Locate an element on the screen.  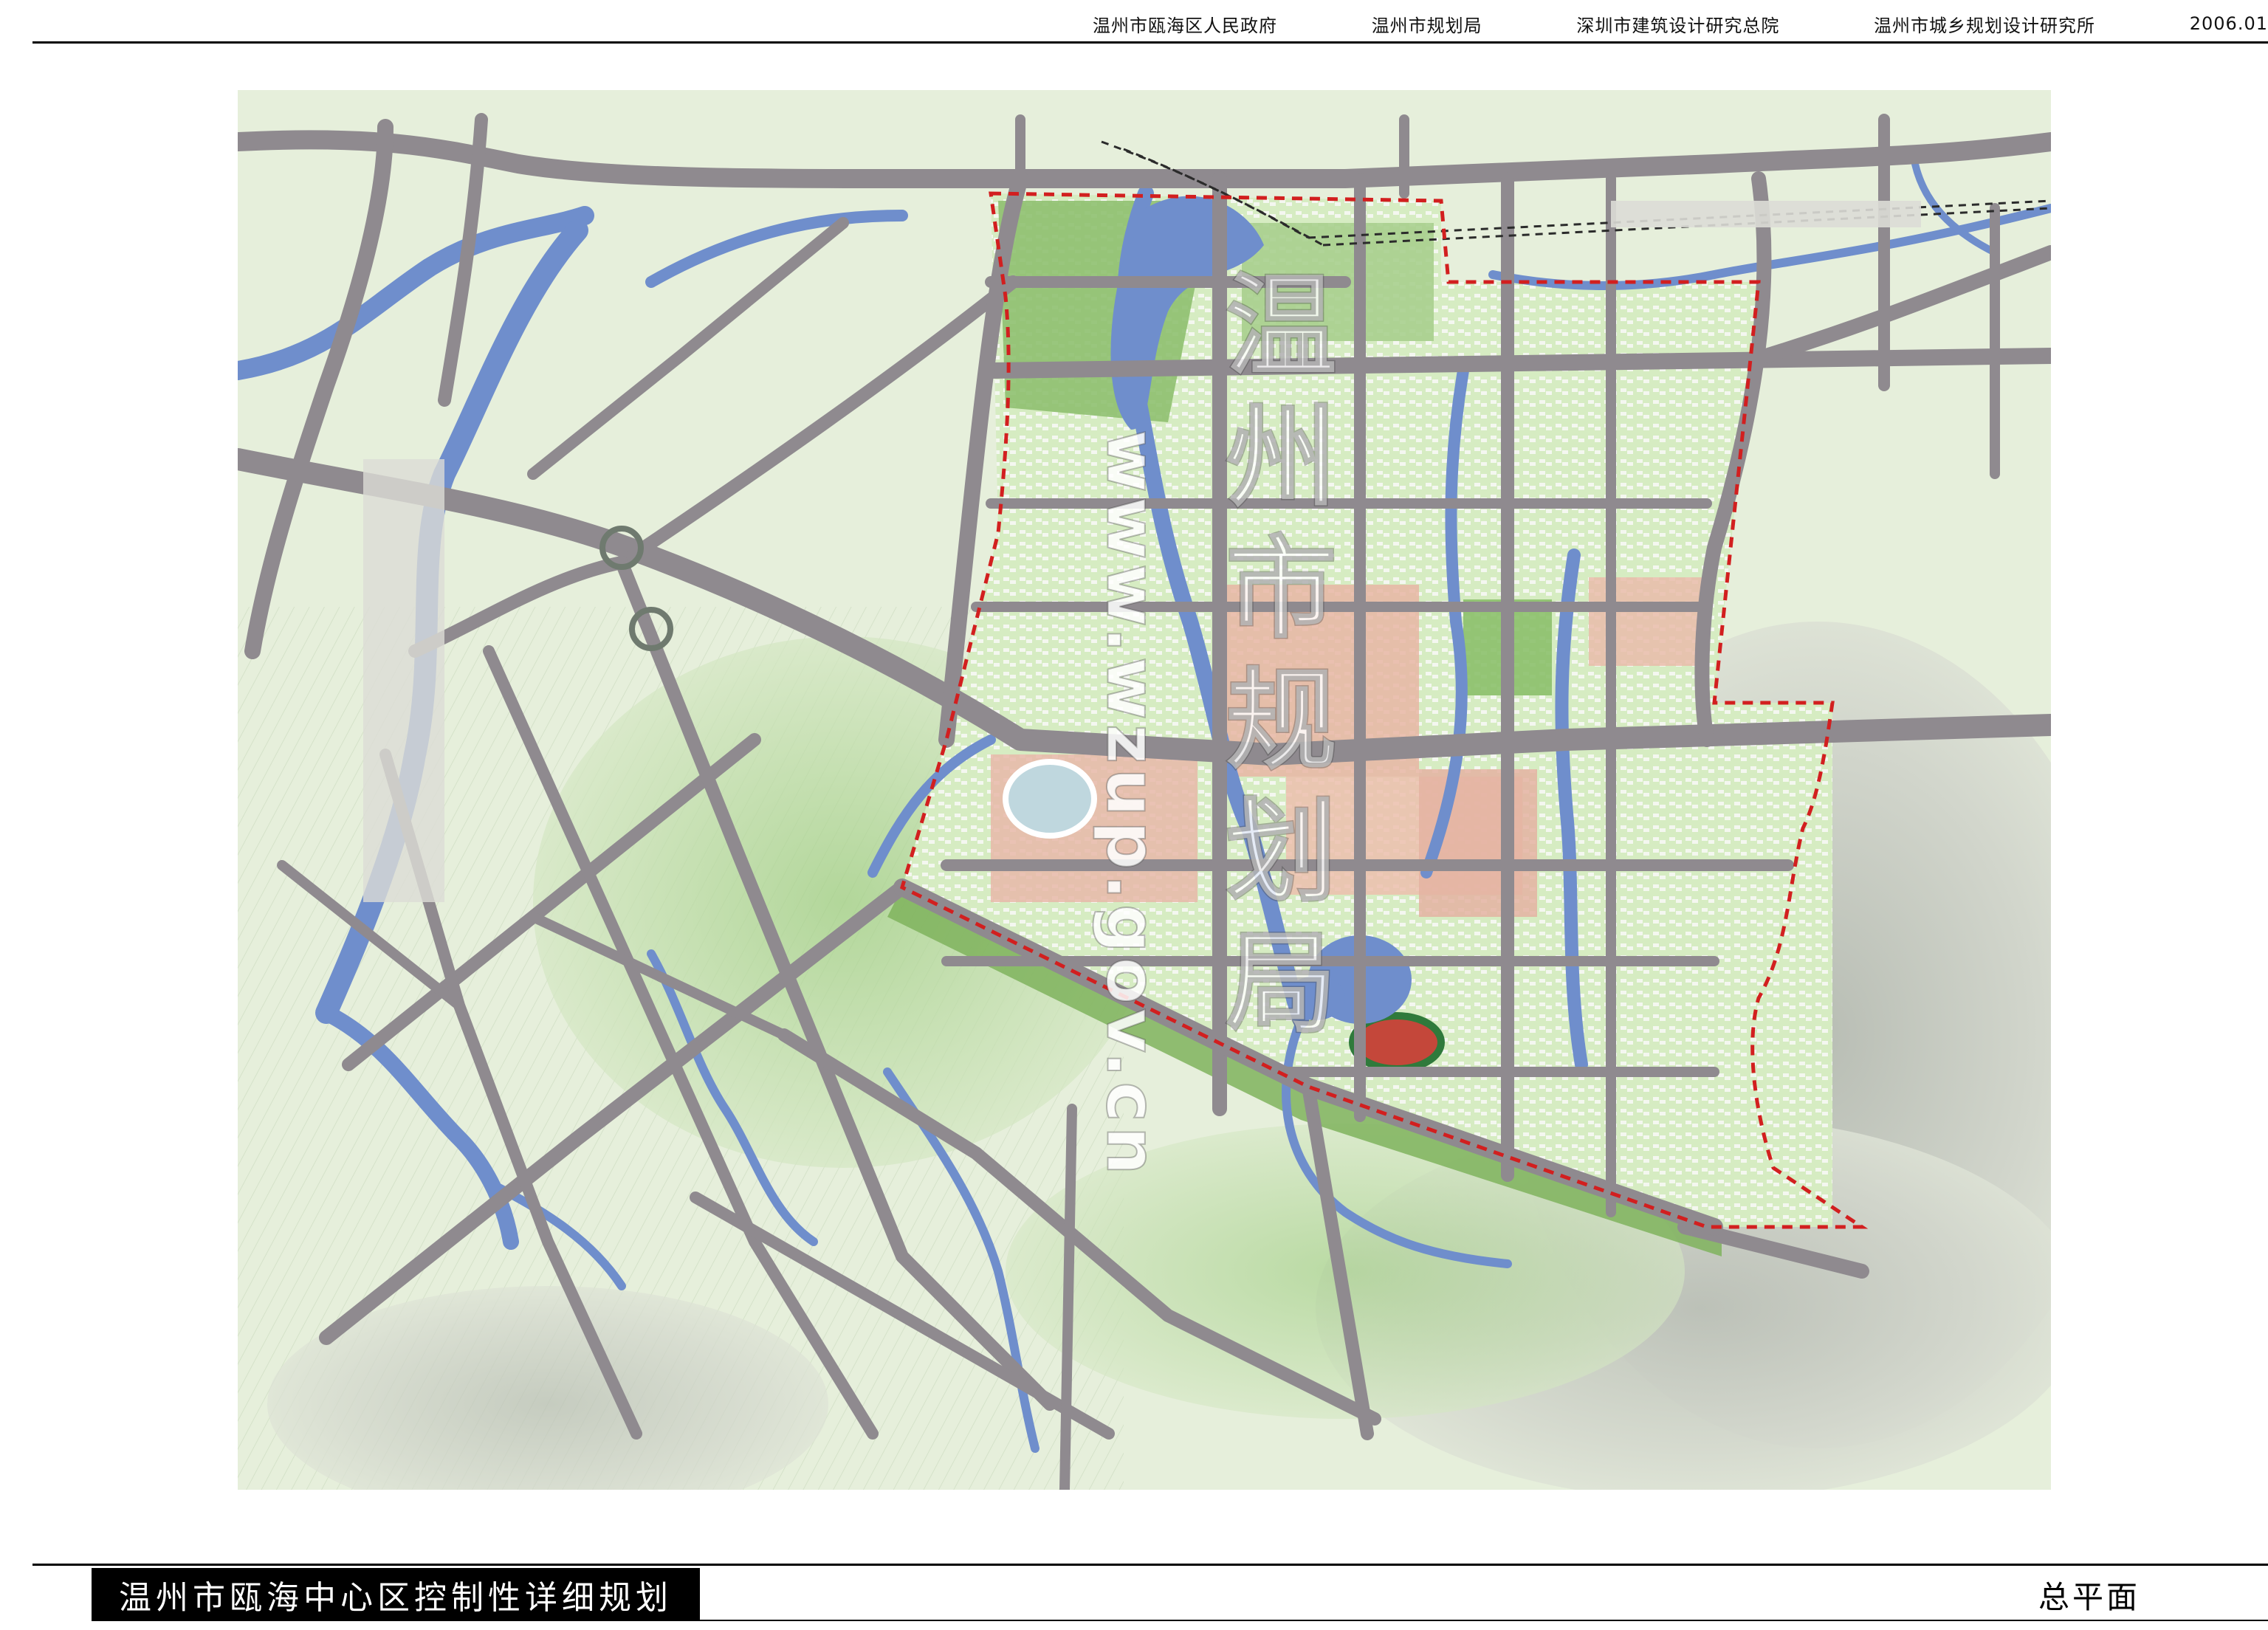
rail-yard-west is located at coordinates (403, 680).